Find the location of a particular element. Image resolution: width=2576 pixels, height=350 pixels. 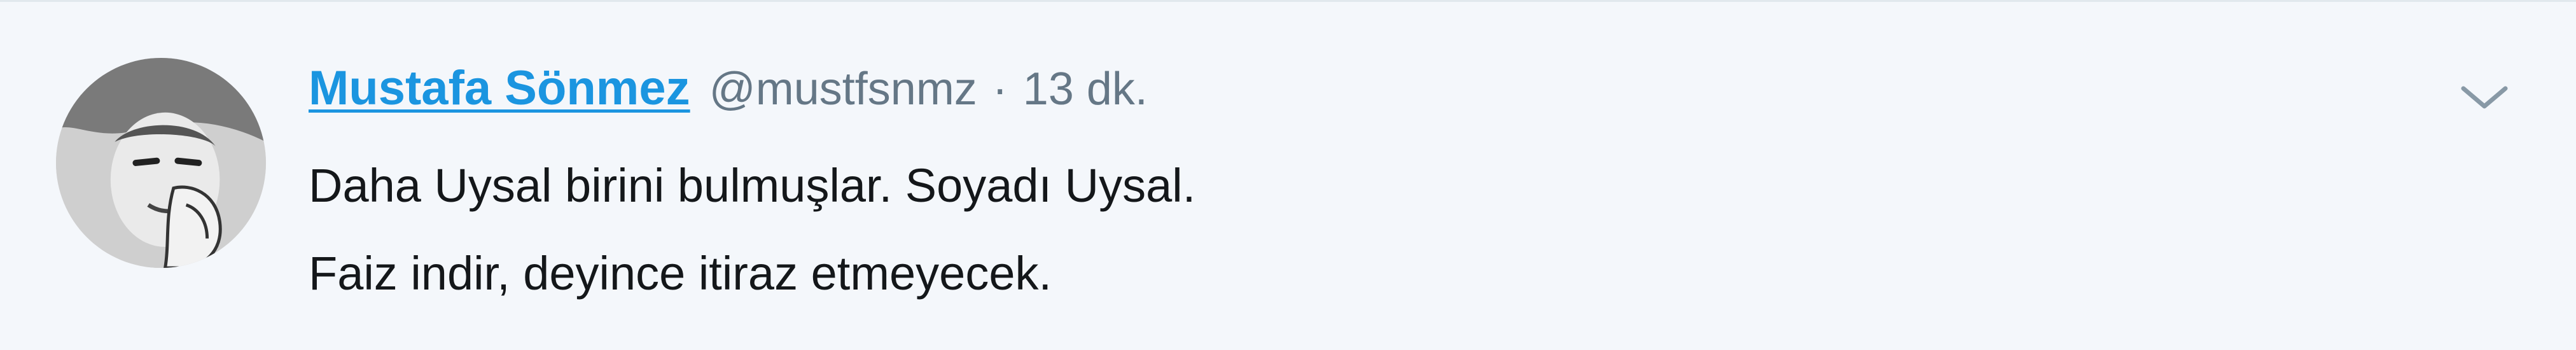

tweet-timestamp: 13 dk. is located at coordinates (1085, 89).